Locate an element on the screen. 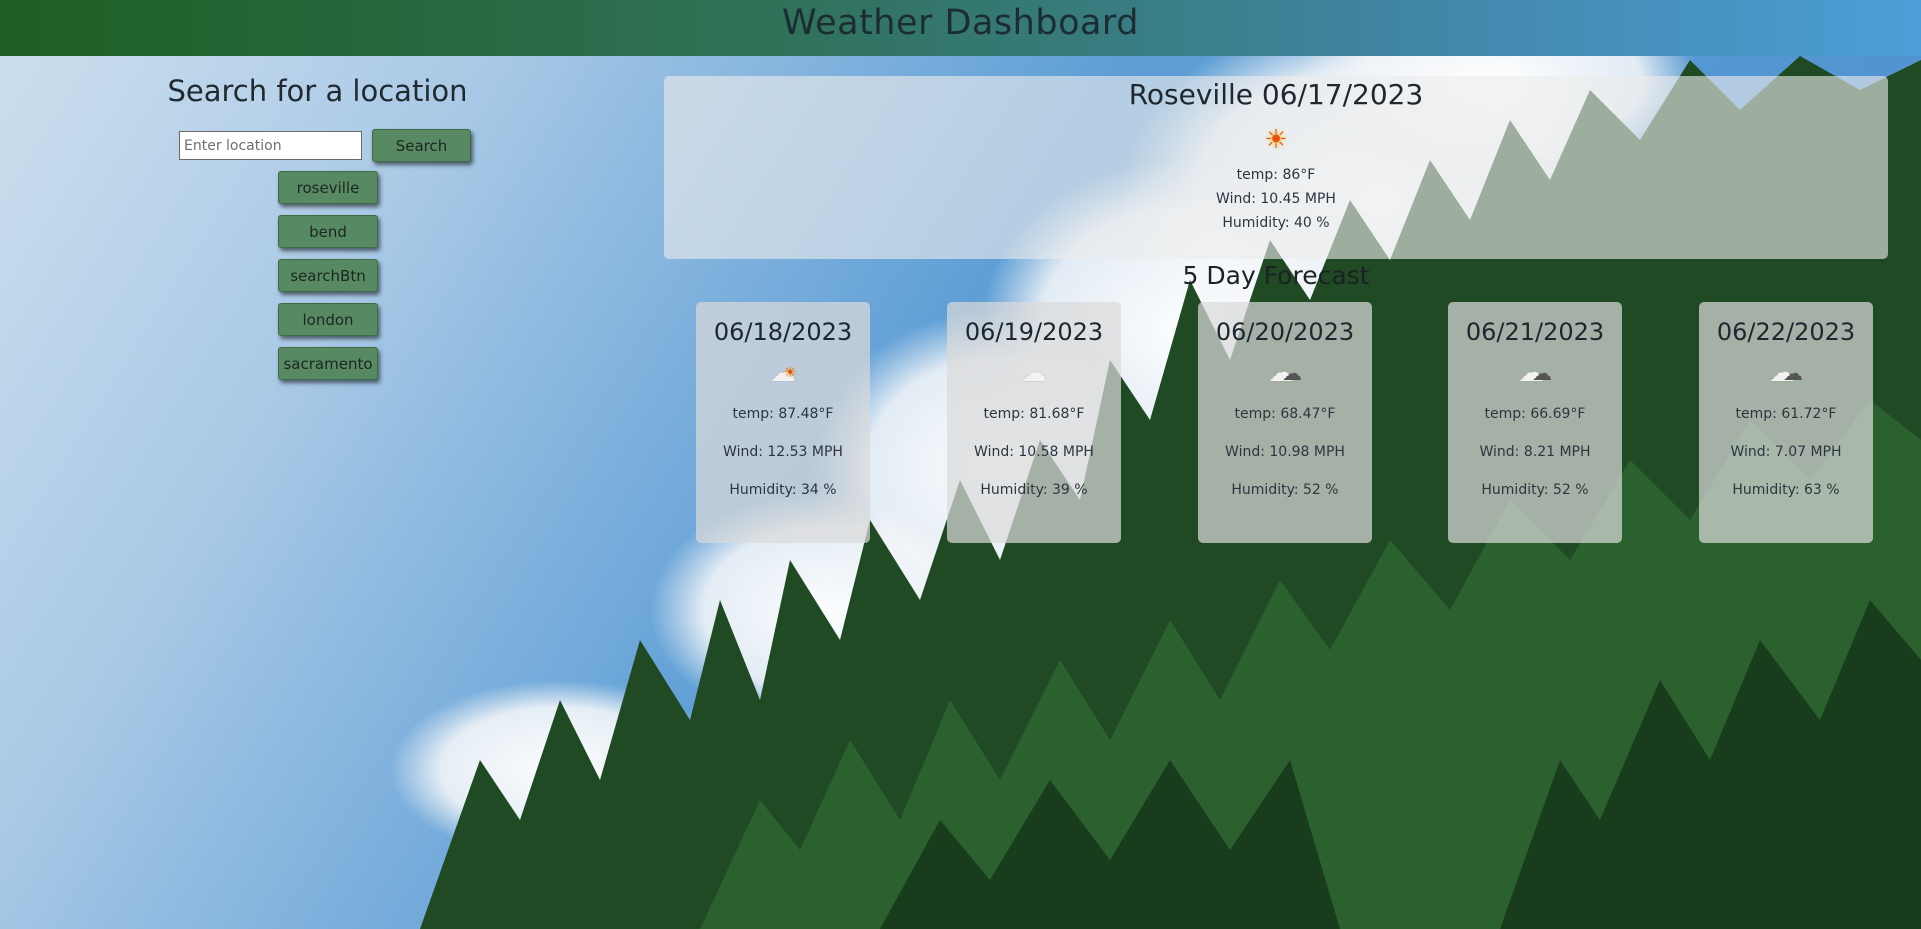 This screenshot has height=929, width=1921. history-button-bend: bend is located at coordinates (328, 231).